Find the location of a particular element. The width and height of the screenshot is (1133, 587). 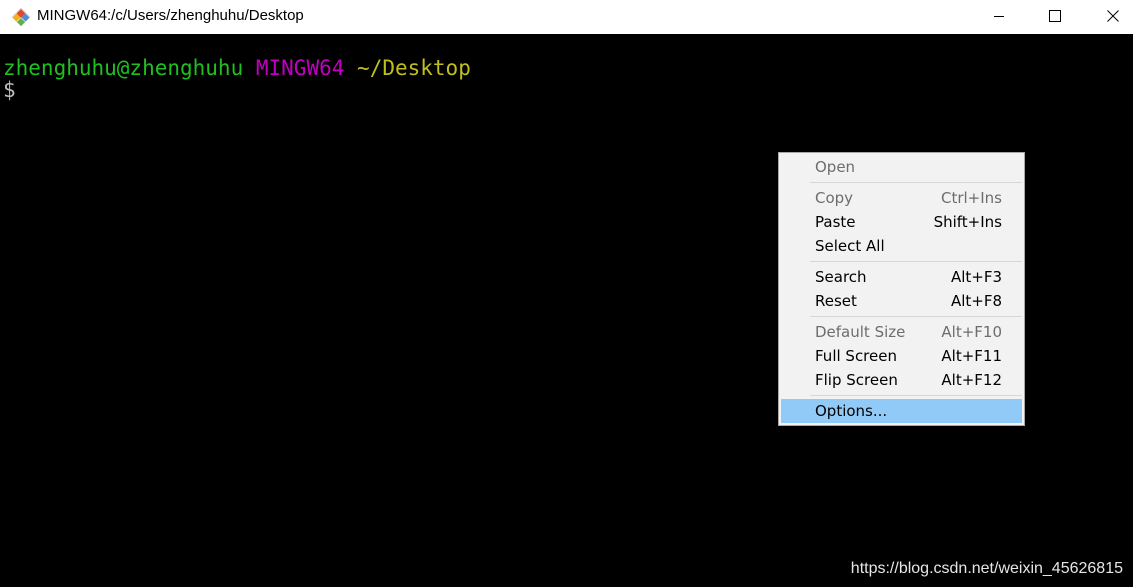

menu-item-flip-screen: Flip Screen Alt+F12 is located at coordinates (901, 380).